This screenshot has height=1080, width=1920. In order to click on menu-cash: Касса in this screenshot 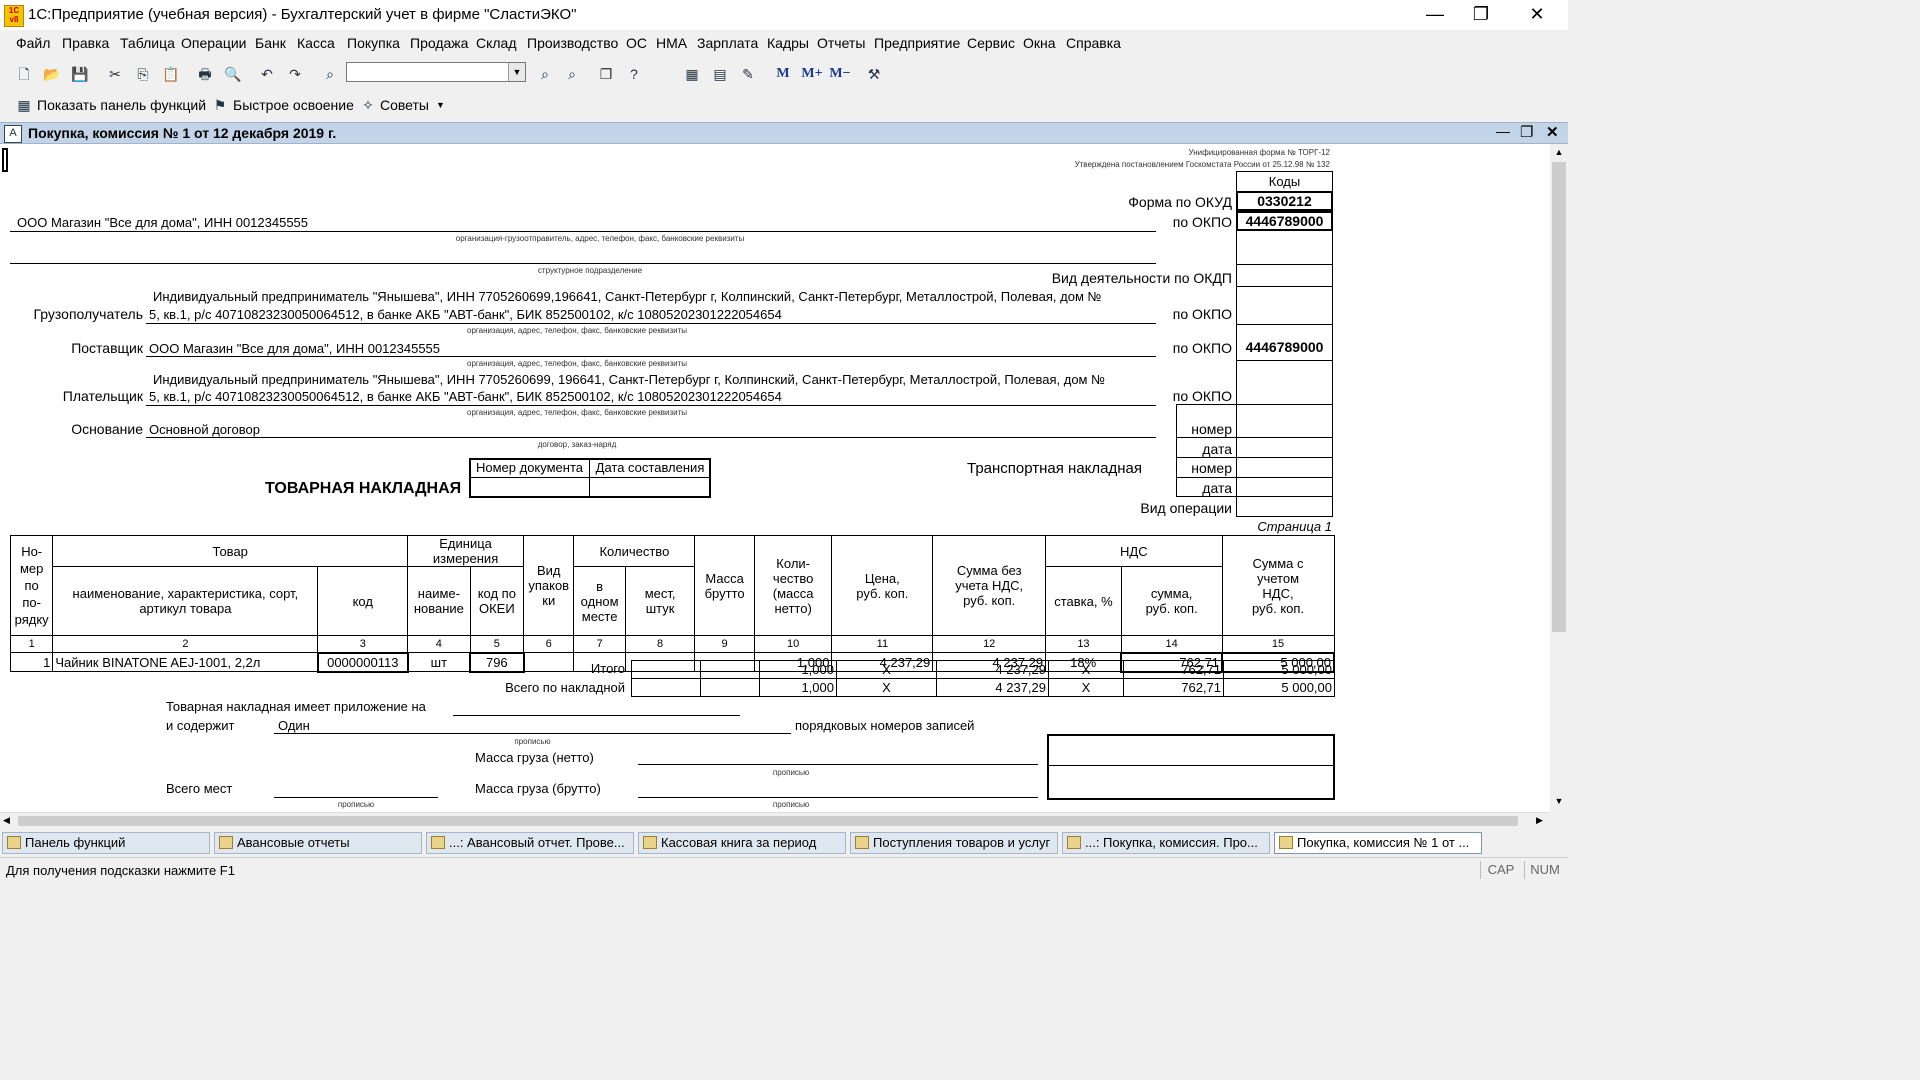, I will do `click(316, 43)`.